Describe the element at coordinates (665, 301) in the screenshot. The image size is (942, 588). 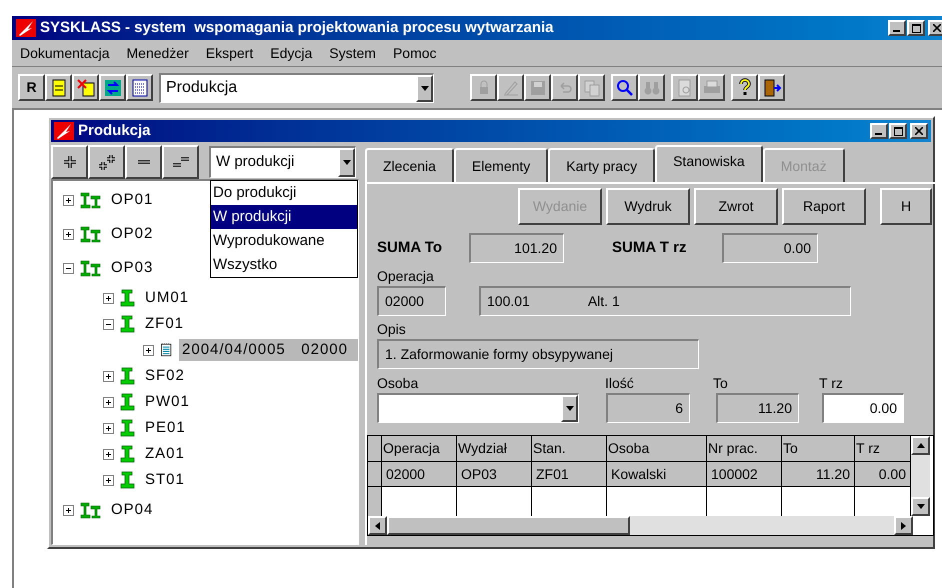
I see `operation-field: 100.01 Alt. 1` at that location.